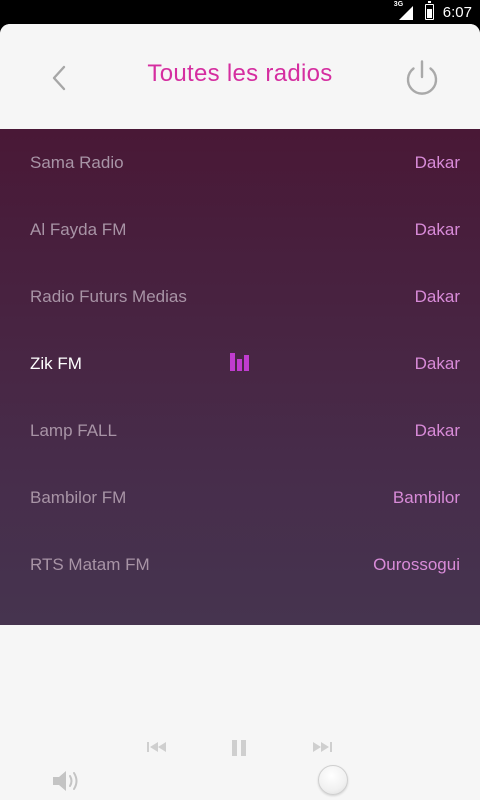 The height and width of the screenshot is (800, 480). I want to click on pause-icon, so click(239, 748).